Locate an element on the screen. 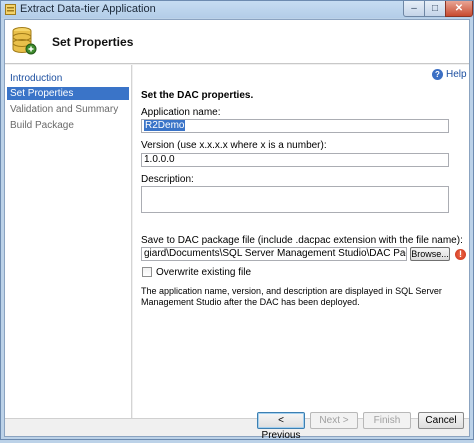 The width and height of the screenshot is (474, 443). title-bar: Extract Data-tier Application – □ ✕ is located at coordinates (237, 9).